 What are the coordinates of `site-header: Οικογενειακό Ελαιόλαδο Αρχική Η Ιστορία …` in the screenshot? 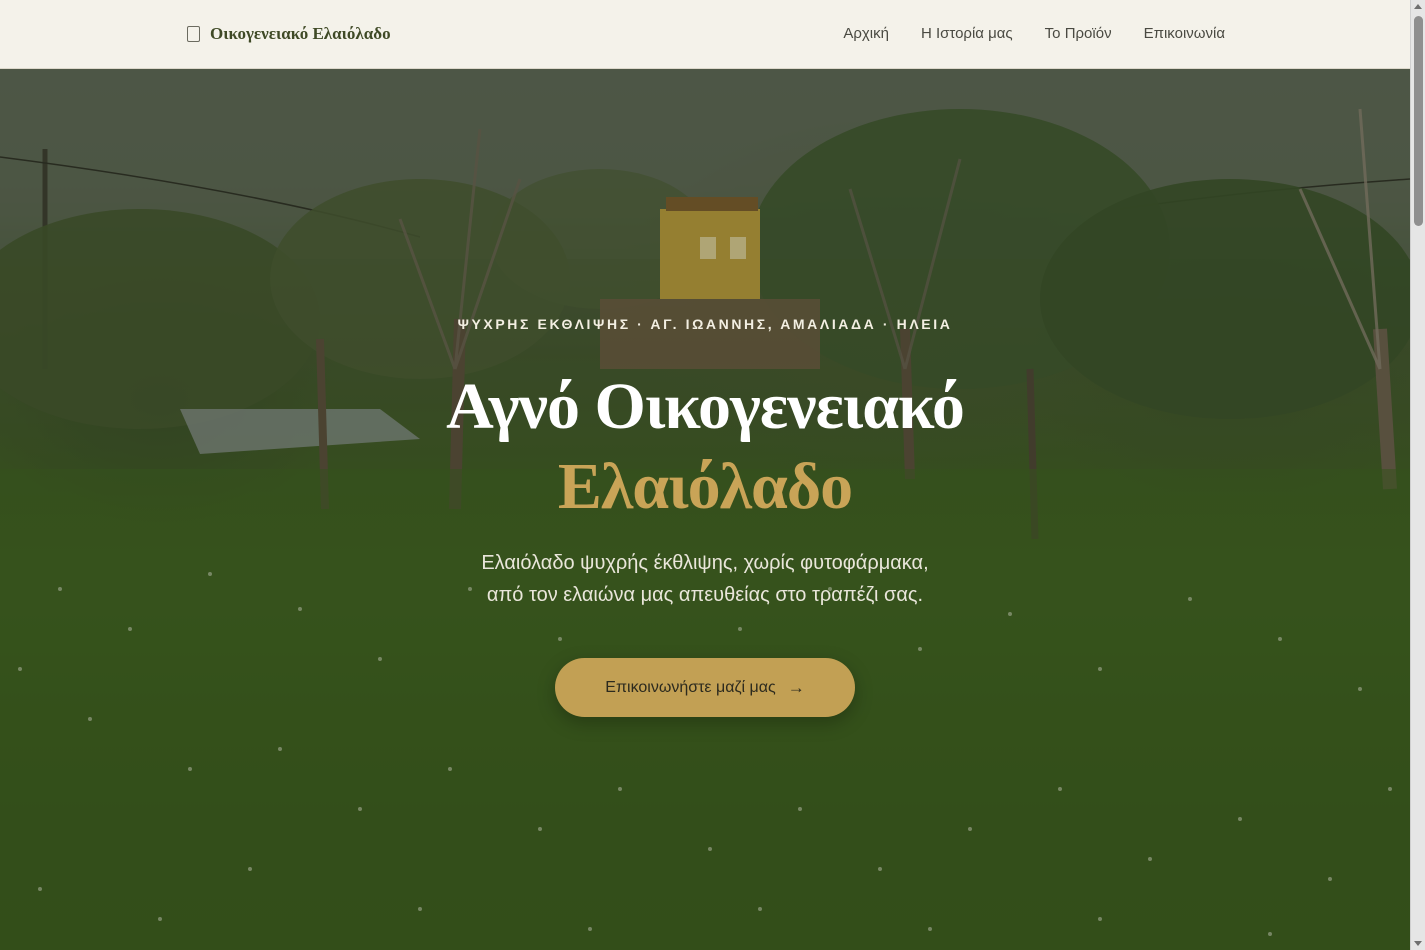 It's located at (705, 34).